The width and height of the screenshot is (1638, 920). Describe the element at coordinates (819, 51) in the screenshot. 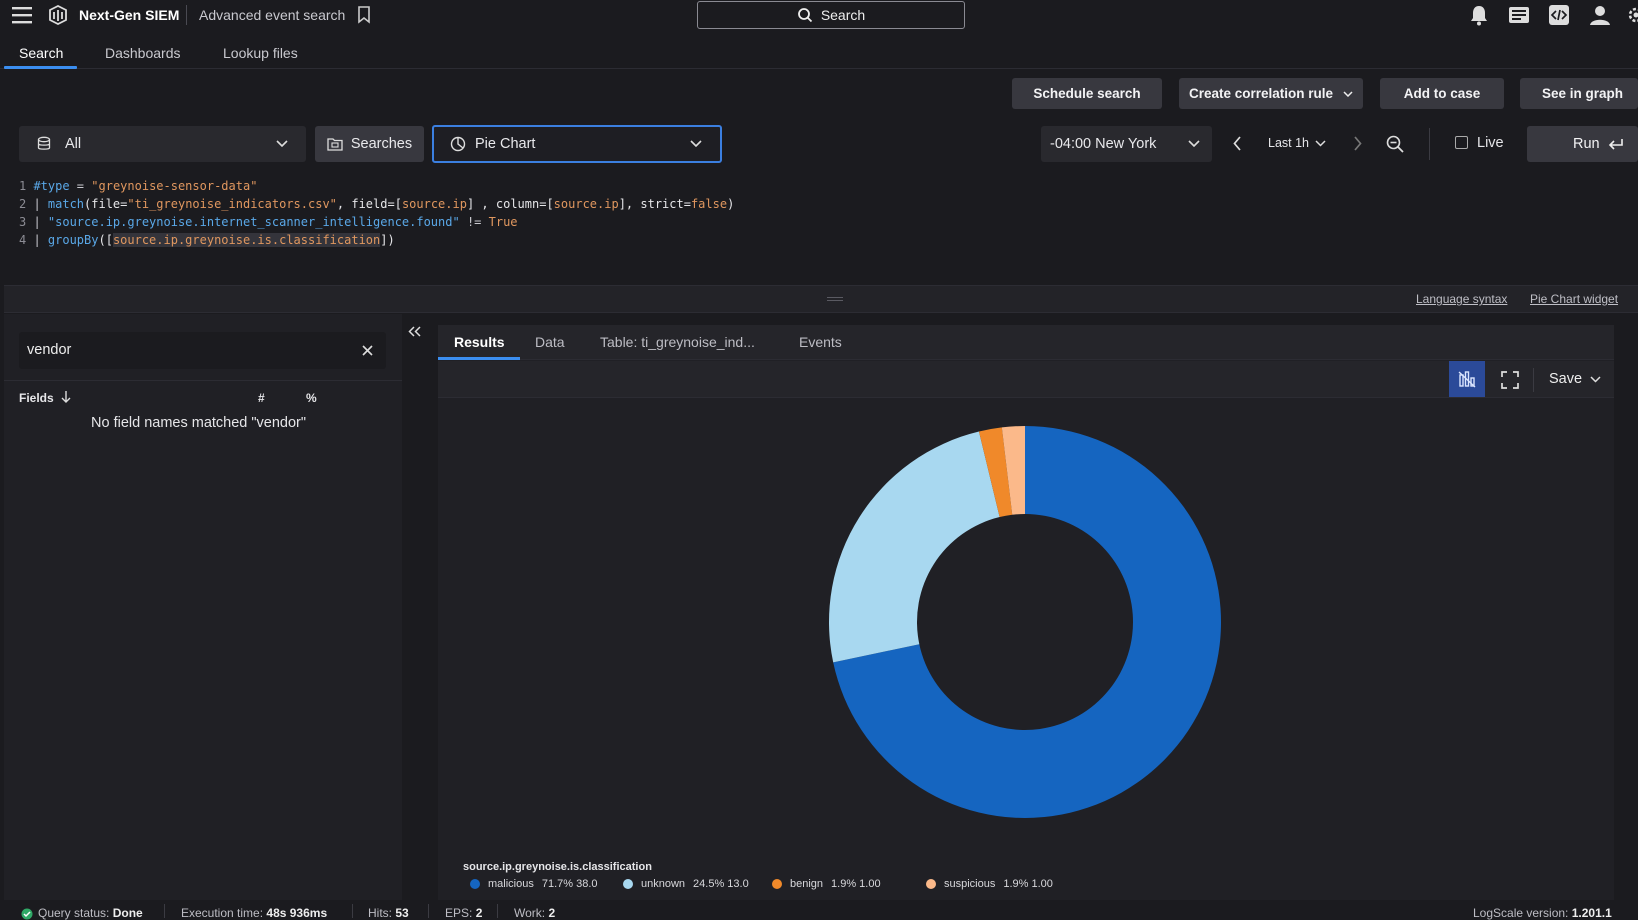

I see `nav-tabs: Search Dashboards Lookup files` at that location.